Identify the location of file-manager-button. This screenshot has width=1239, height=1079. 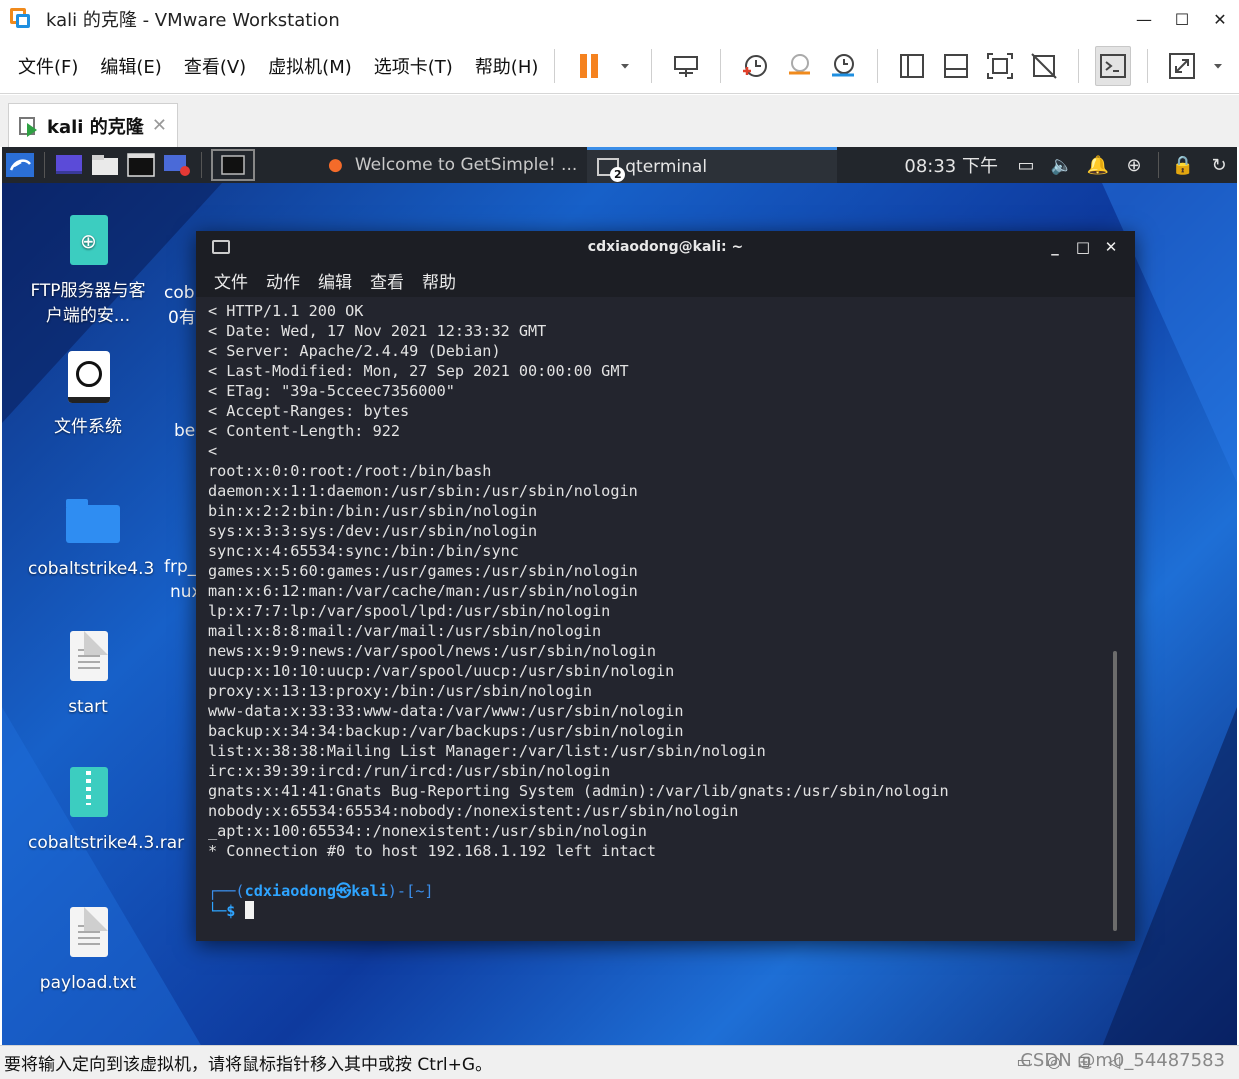
(105, 165).